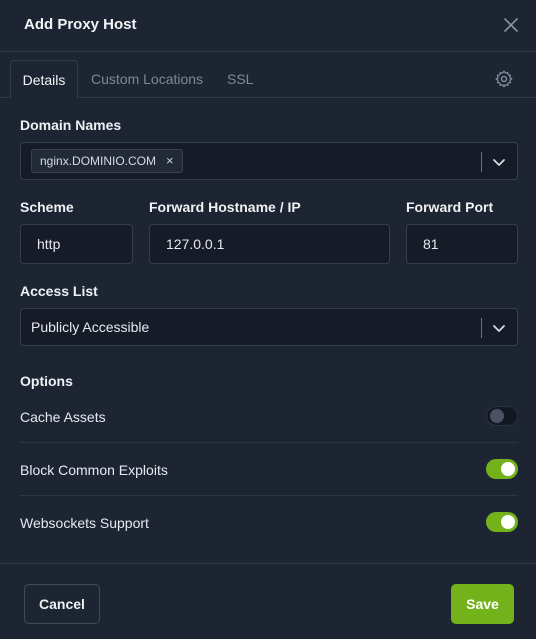  Describe the element at coordinates (62, 604) in the screenshot. I see `cancel-button: Cancel` at that location.